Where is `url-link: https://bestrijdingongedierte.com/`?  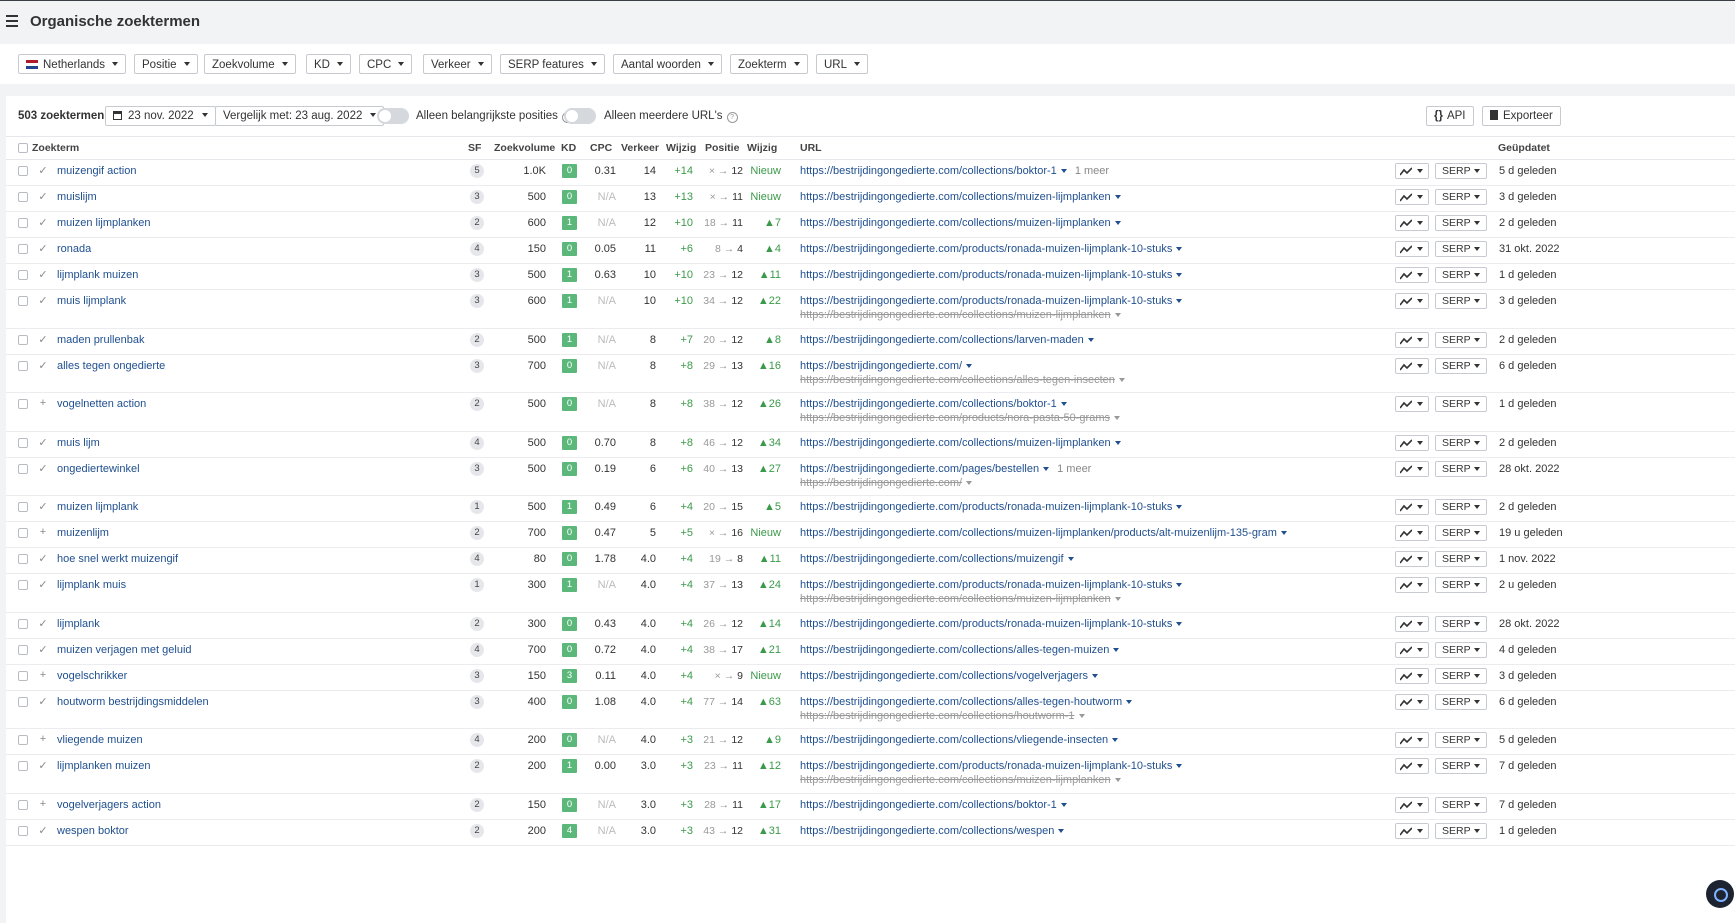 url-link: https://bestrijdingongedierte.com/ is located at coordinates (881, 366).